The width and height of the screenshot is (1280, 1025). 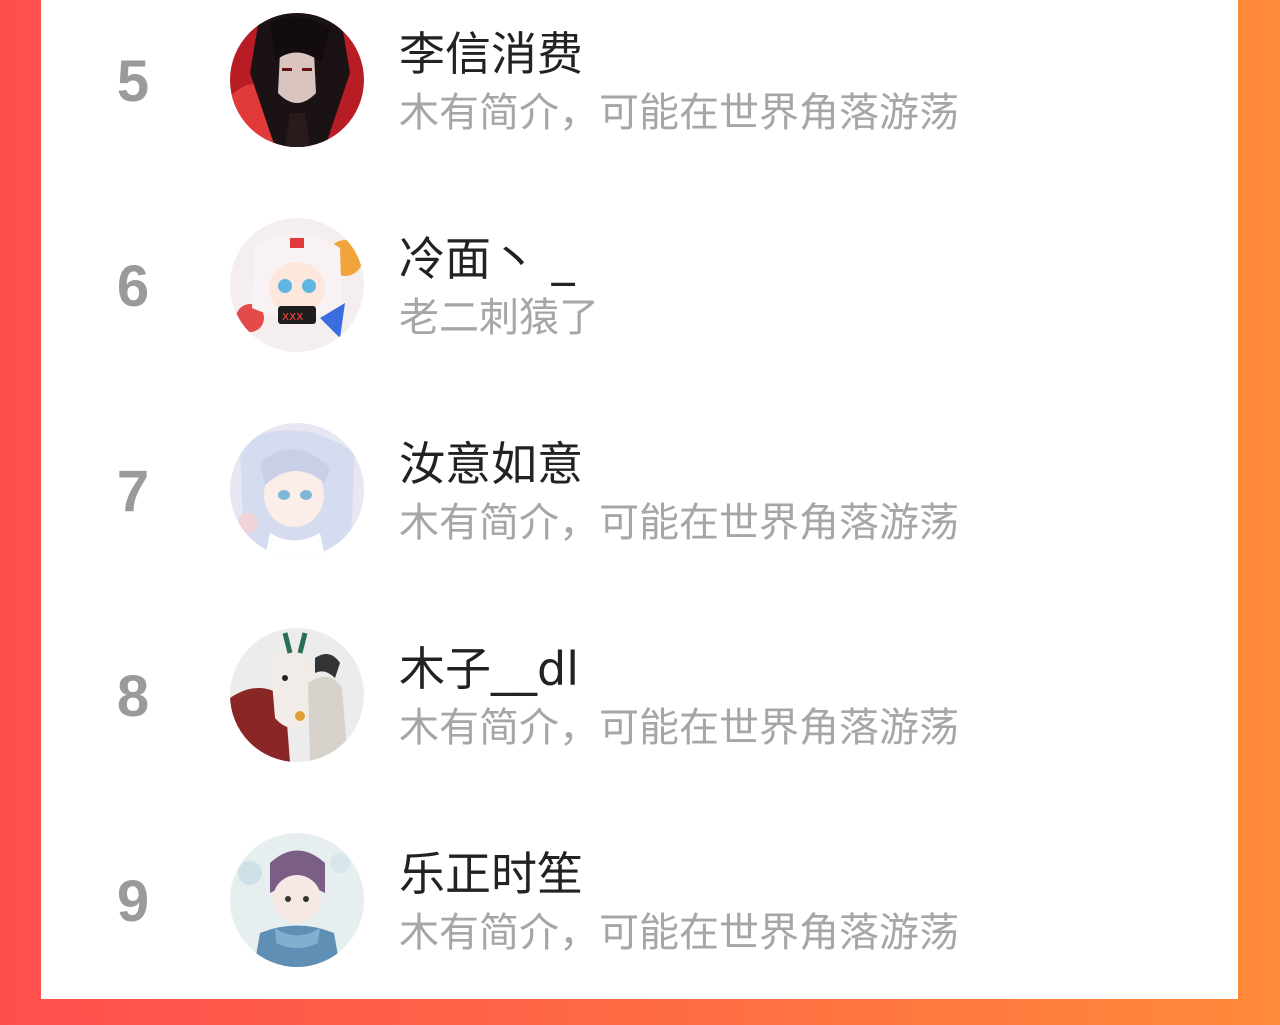 I want to click on avatar-dark-red-anime-icon, so click(x=297, y=80).